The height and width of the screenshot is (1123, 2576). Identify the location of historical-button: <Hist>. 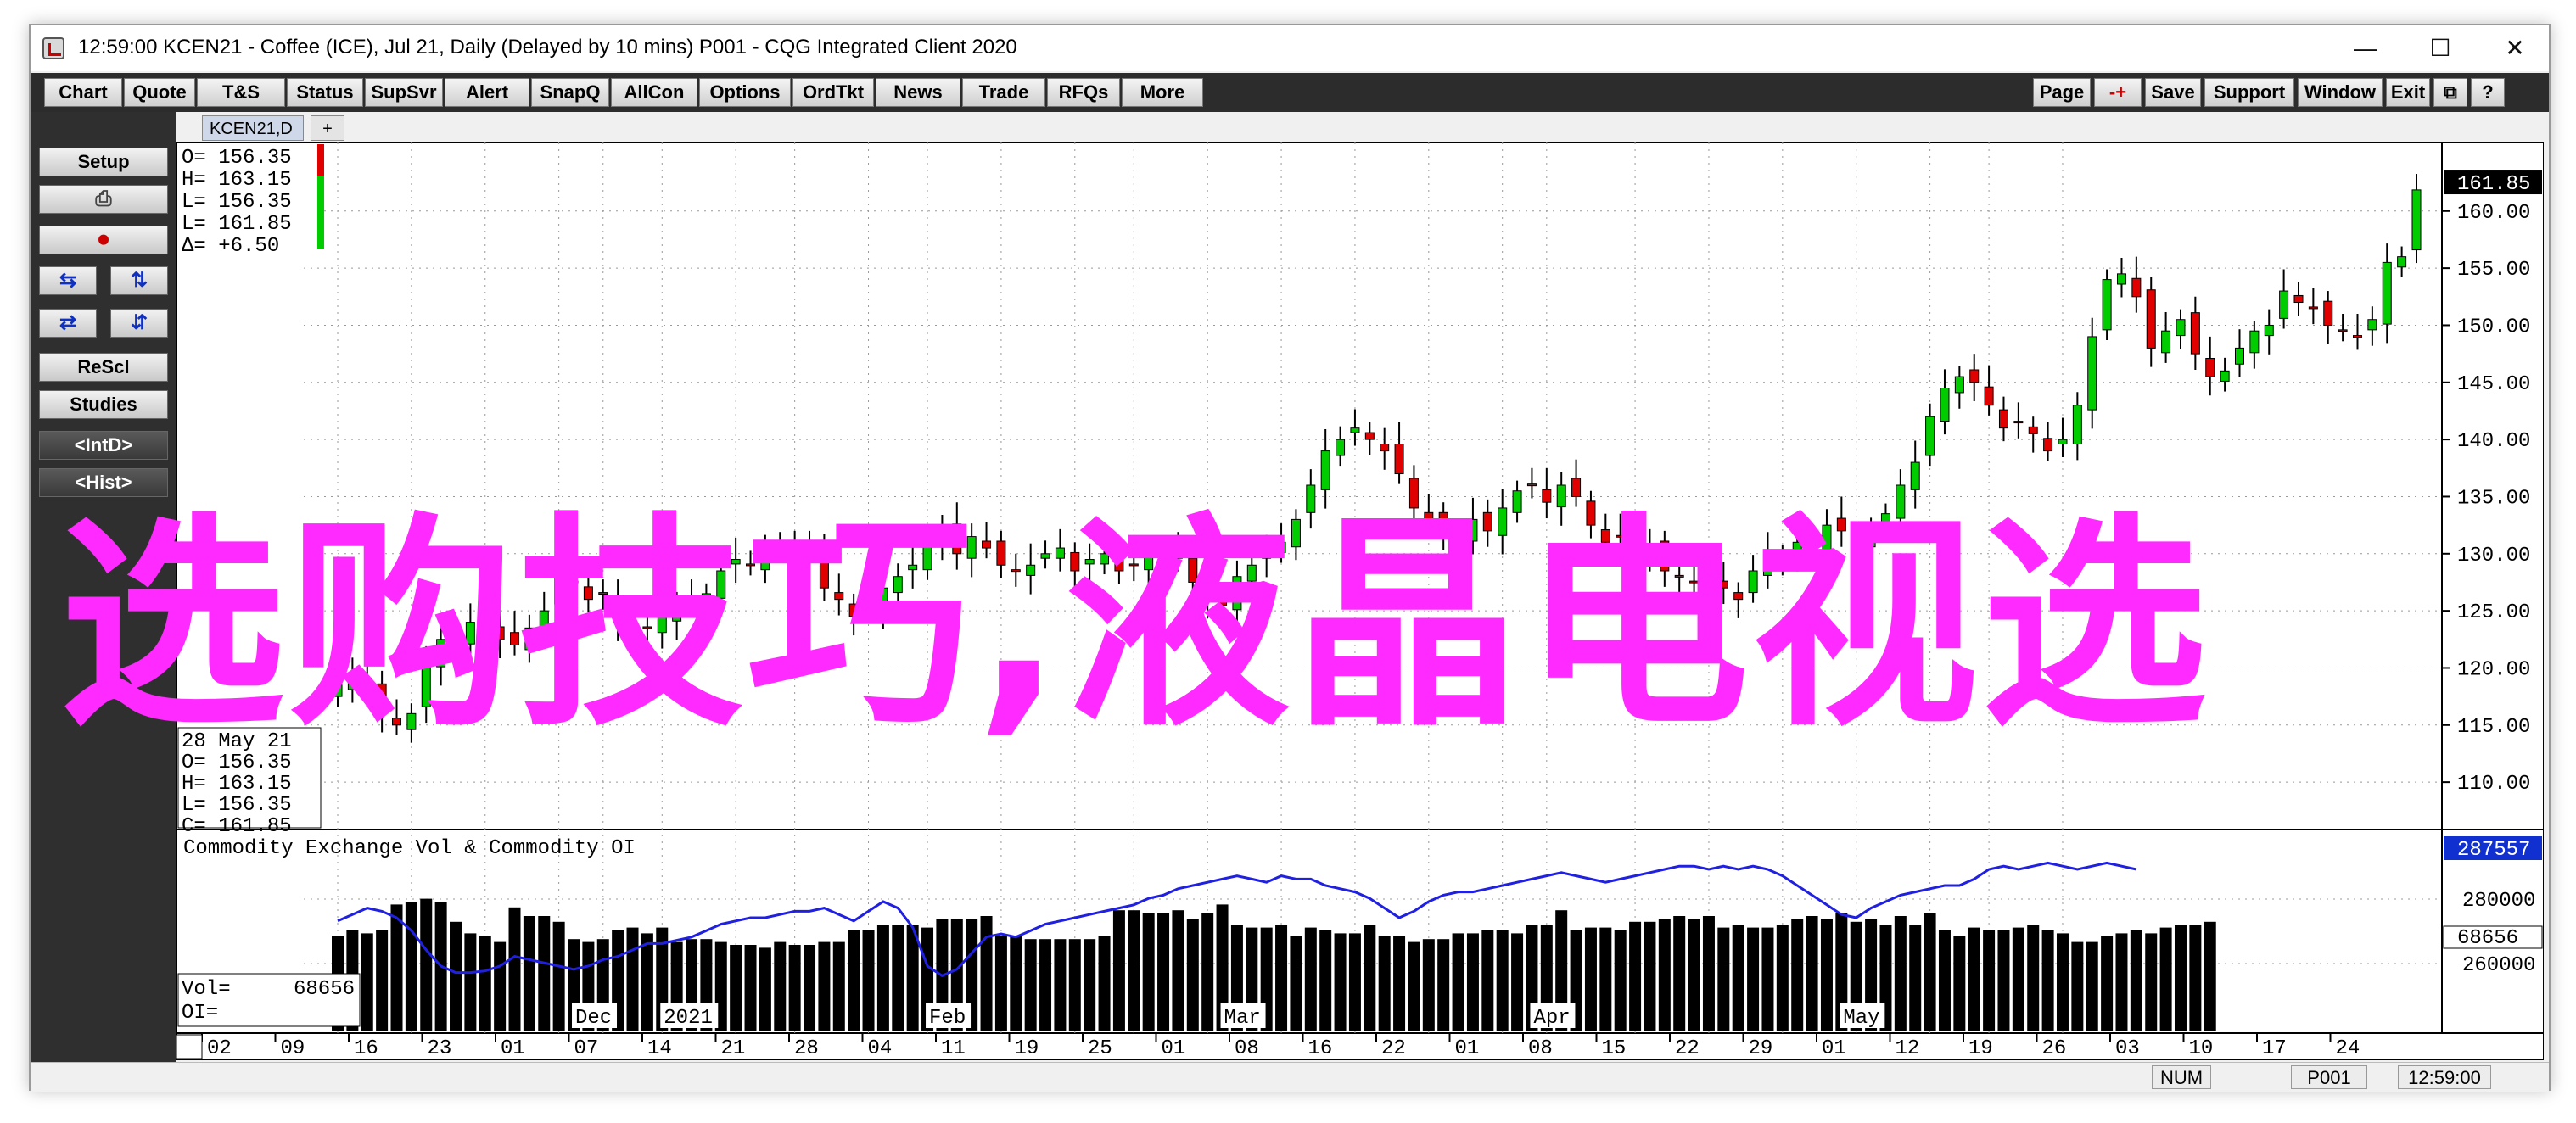
(103, 482).